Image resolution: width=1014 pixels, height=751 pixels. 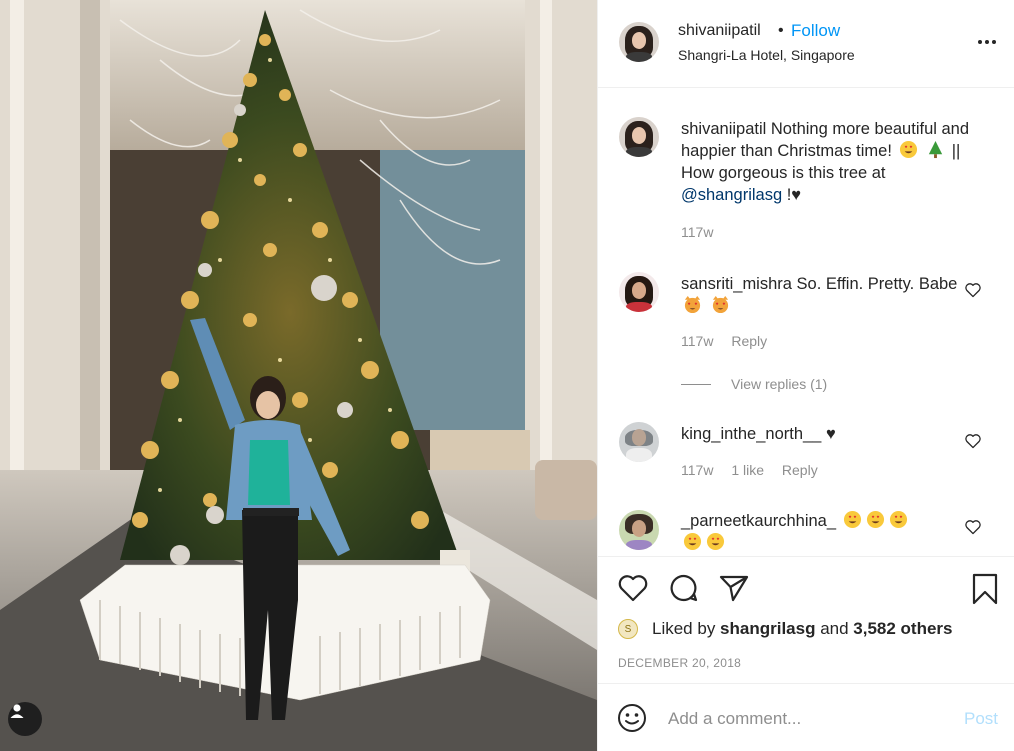 What do you see at coordinates (686, 628) in the screenshot?
I see `liked-by-prefix: Liked by` at bounding box center [686, 628].